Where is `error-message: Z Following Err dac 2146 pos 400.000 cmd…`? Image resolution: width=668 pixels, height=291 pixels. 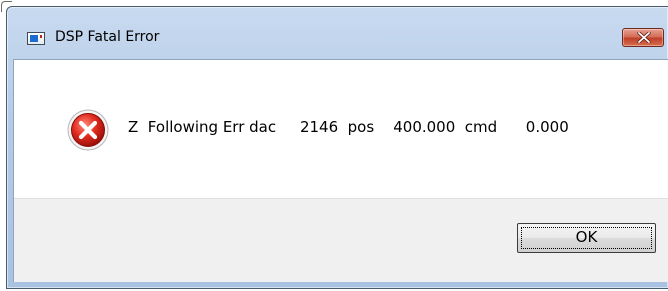 error-message: Z Following Err dac 2146 pos 400.000 cmd… is located at coordinates (348, 127).